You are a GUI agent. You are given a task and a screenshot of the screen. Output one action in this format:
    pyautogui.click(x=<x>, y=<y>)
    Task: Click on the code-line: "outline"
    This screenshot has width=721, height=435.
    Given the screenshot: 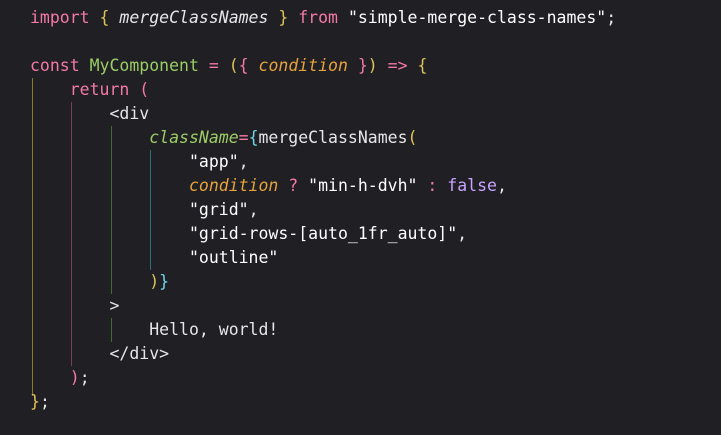 What is the action you would take?
    pyautogui.click(x=323, y=258)
    